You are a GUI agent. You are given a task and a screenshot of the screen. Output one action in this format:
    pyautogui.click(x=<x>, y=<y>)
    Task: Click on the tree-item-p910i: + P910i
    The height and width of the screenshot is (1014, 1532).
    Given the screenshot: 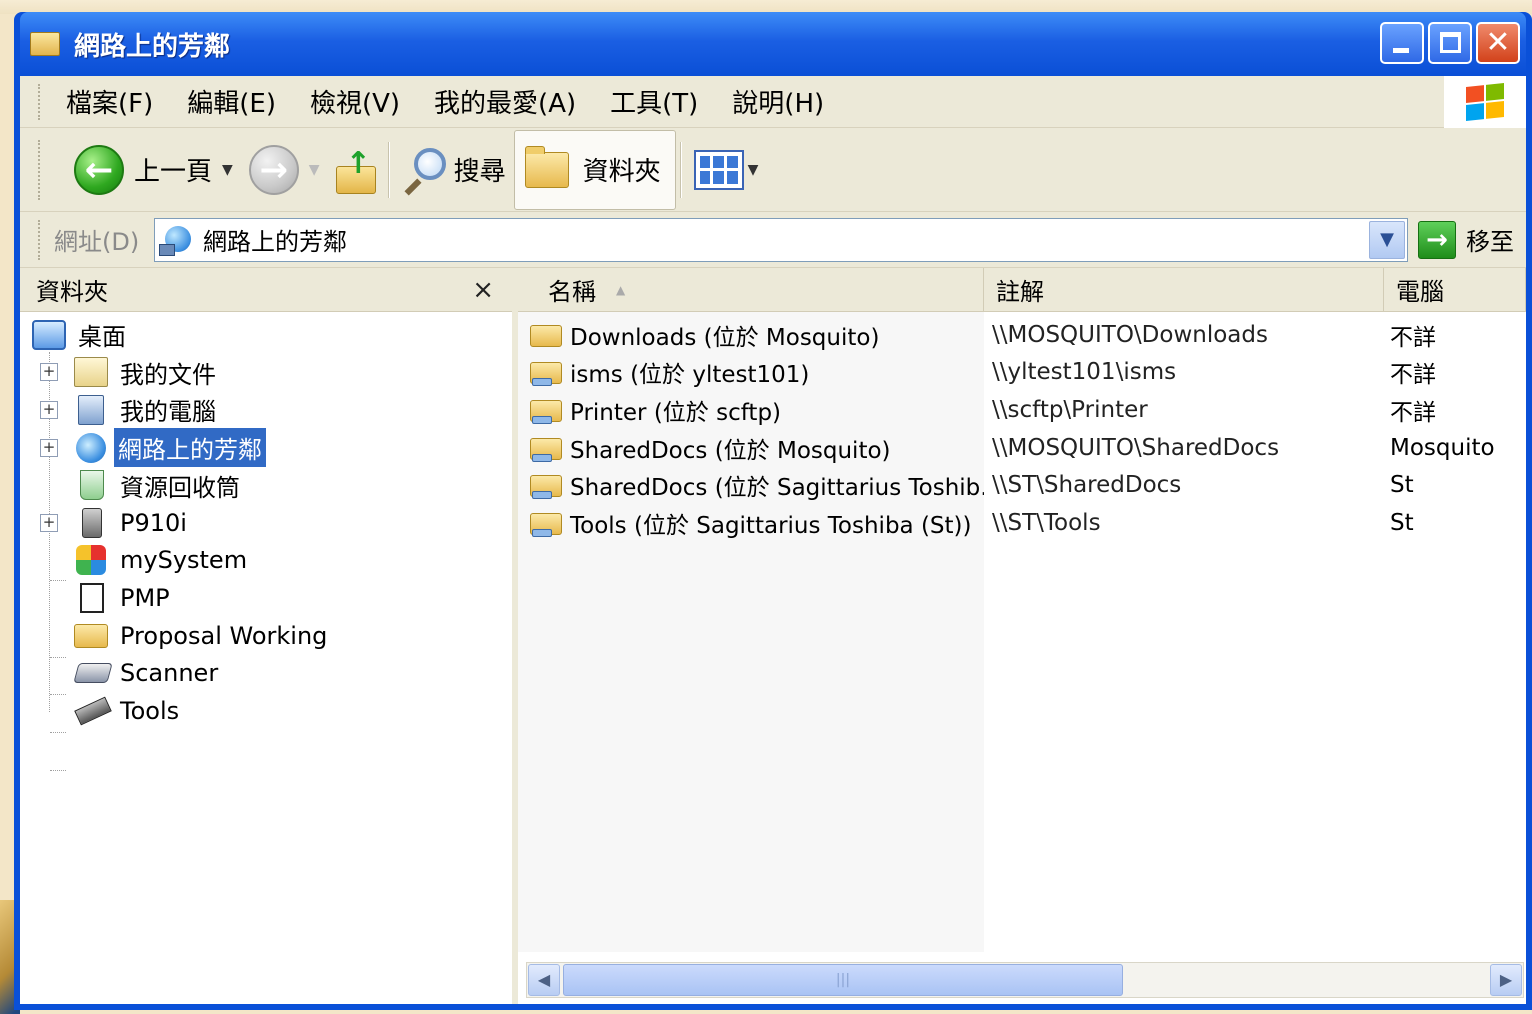 What is the action you would take?
    pyautogui.click(x=266, y=523)
    